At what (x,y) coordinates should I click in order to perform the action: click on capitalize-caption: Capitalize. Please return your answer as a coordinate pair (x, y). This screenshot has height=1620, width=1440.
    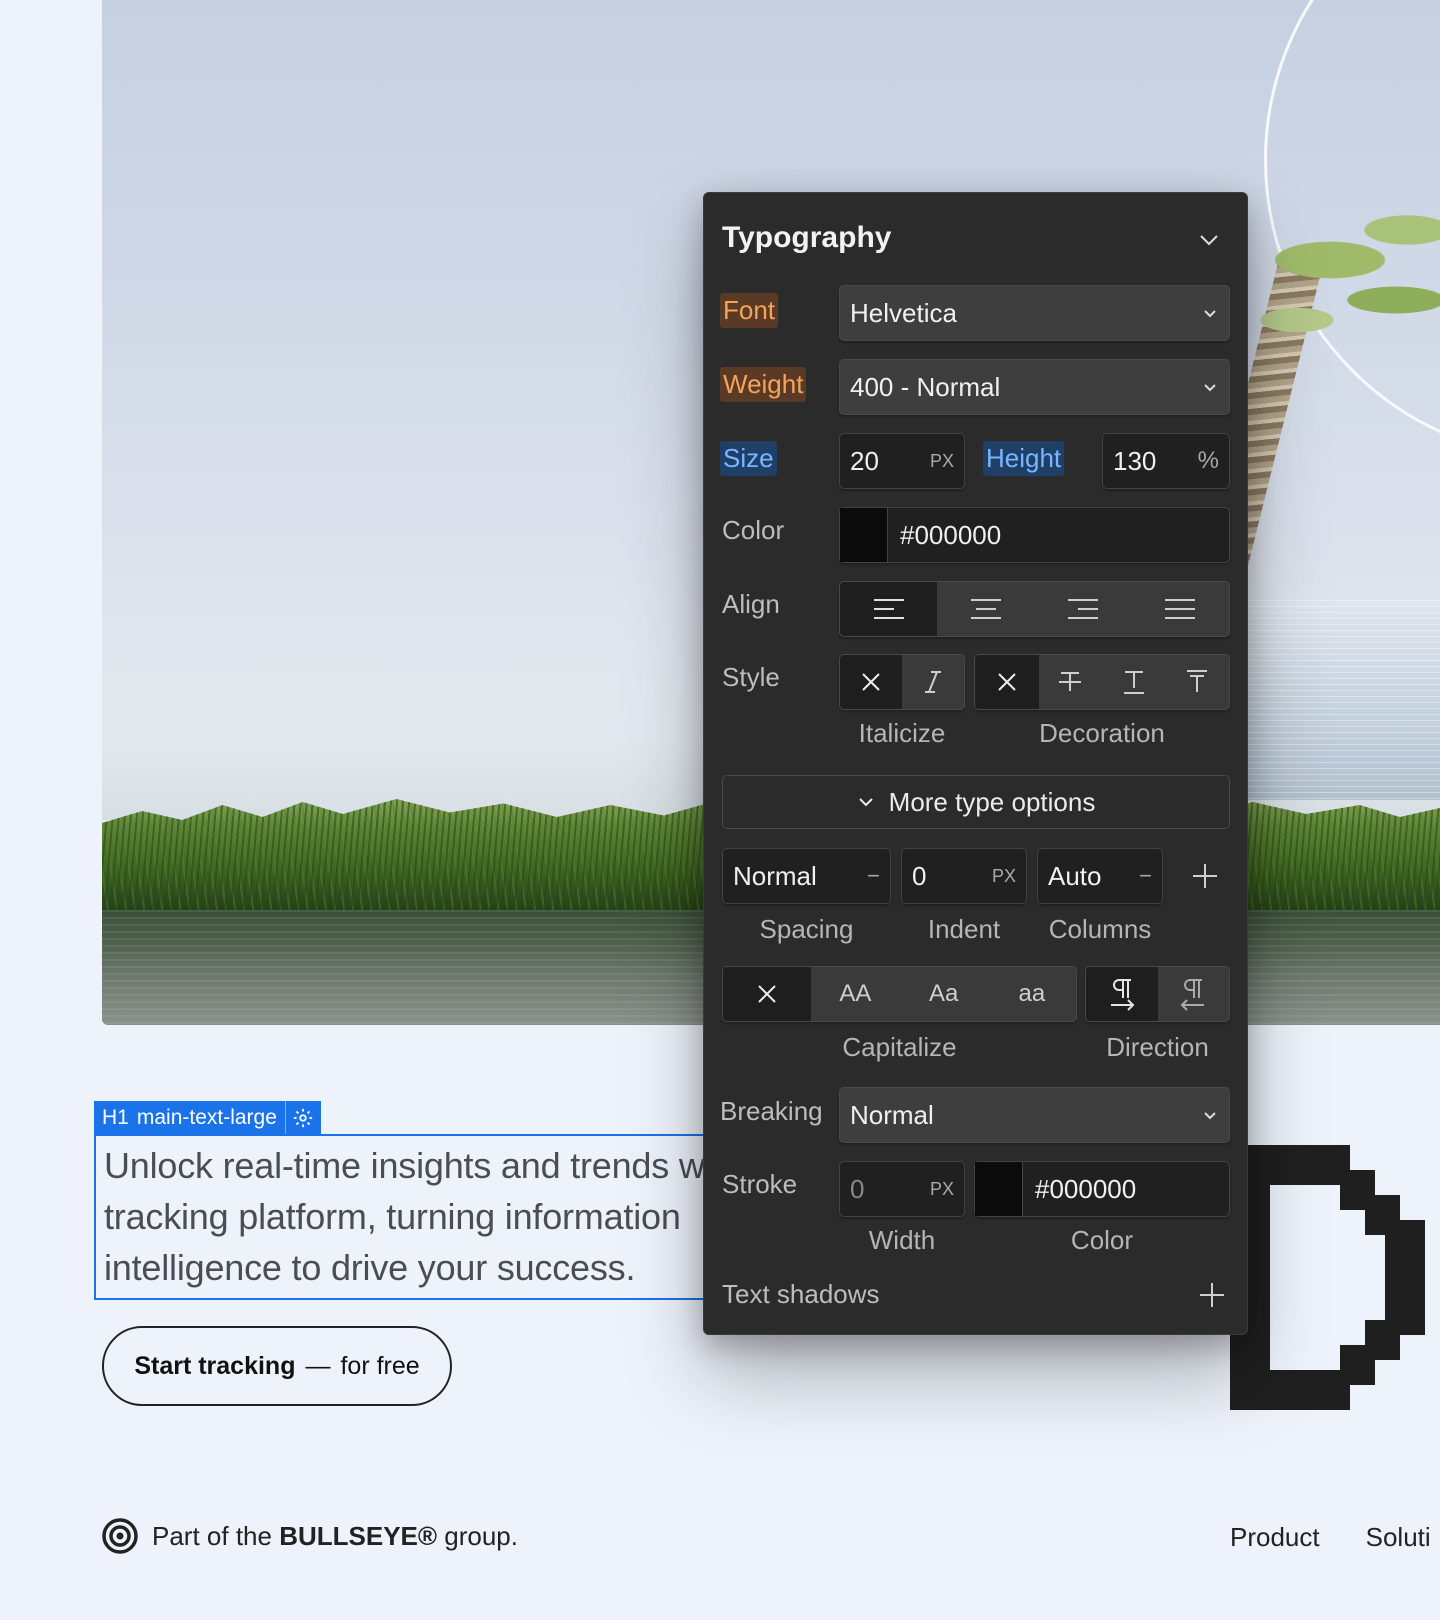
    Looking at the image, I should click on (899, 1047).